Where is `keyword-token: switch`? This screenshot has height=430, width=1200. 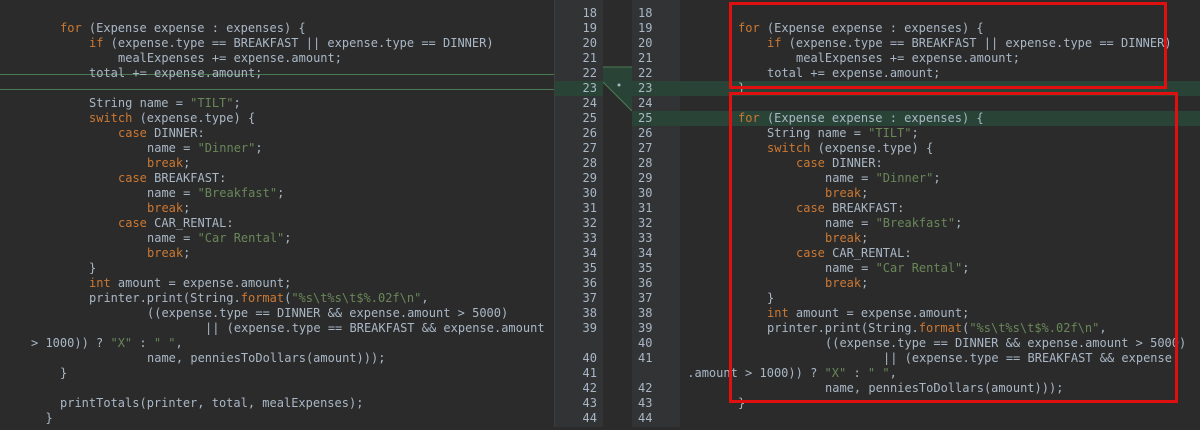 keyword-token: switch is located at coordinates (111, 118).